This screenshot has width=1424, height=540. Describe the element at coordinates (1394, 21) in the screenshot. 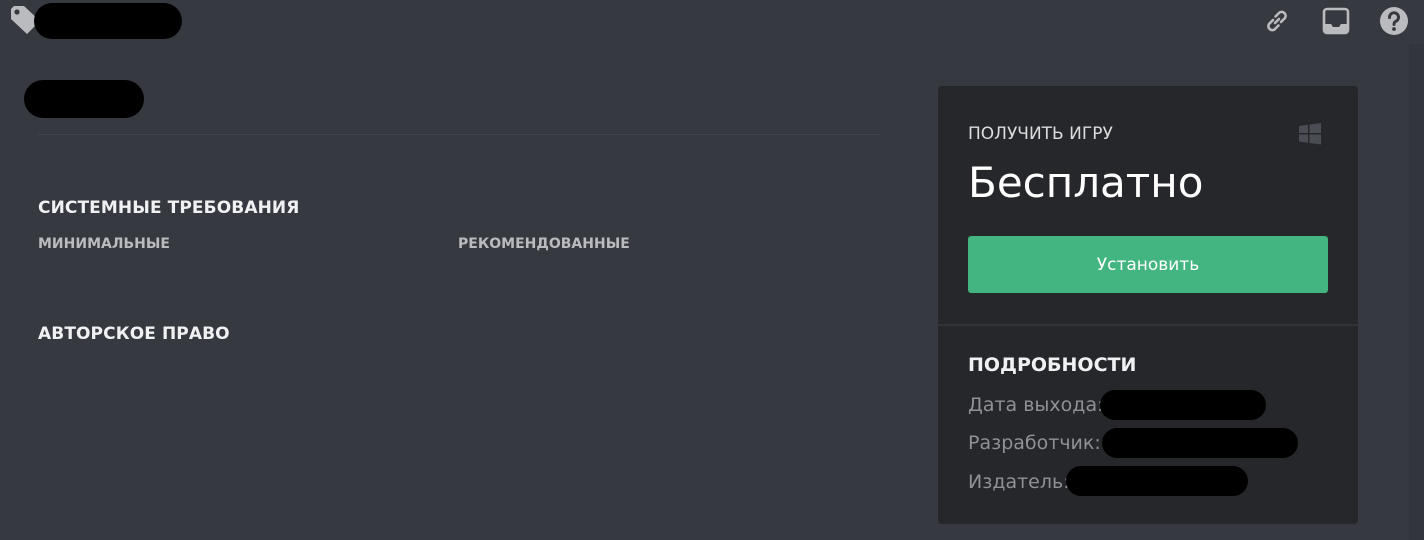

I see `help-icon` at that location.